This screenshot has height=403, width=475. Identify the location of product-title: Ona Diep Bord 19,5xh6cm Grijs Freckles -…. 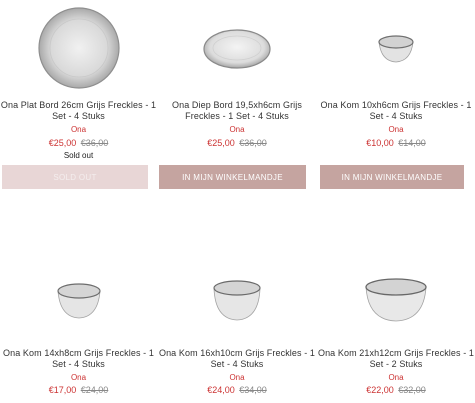
(237, 111).